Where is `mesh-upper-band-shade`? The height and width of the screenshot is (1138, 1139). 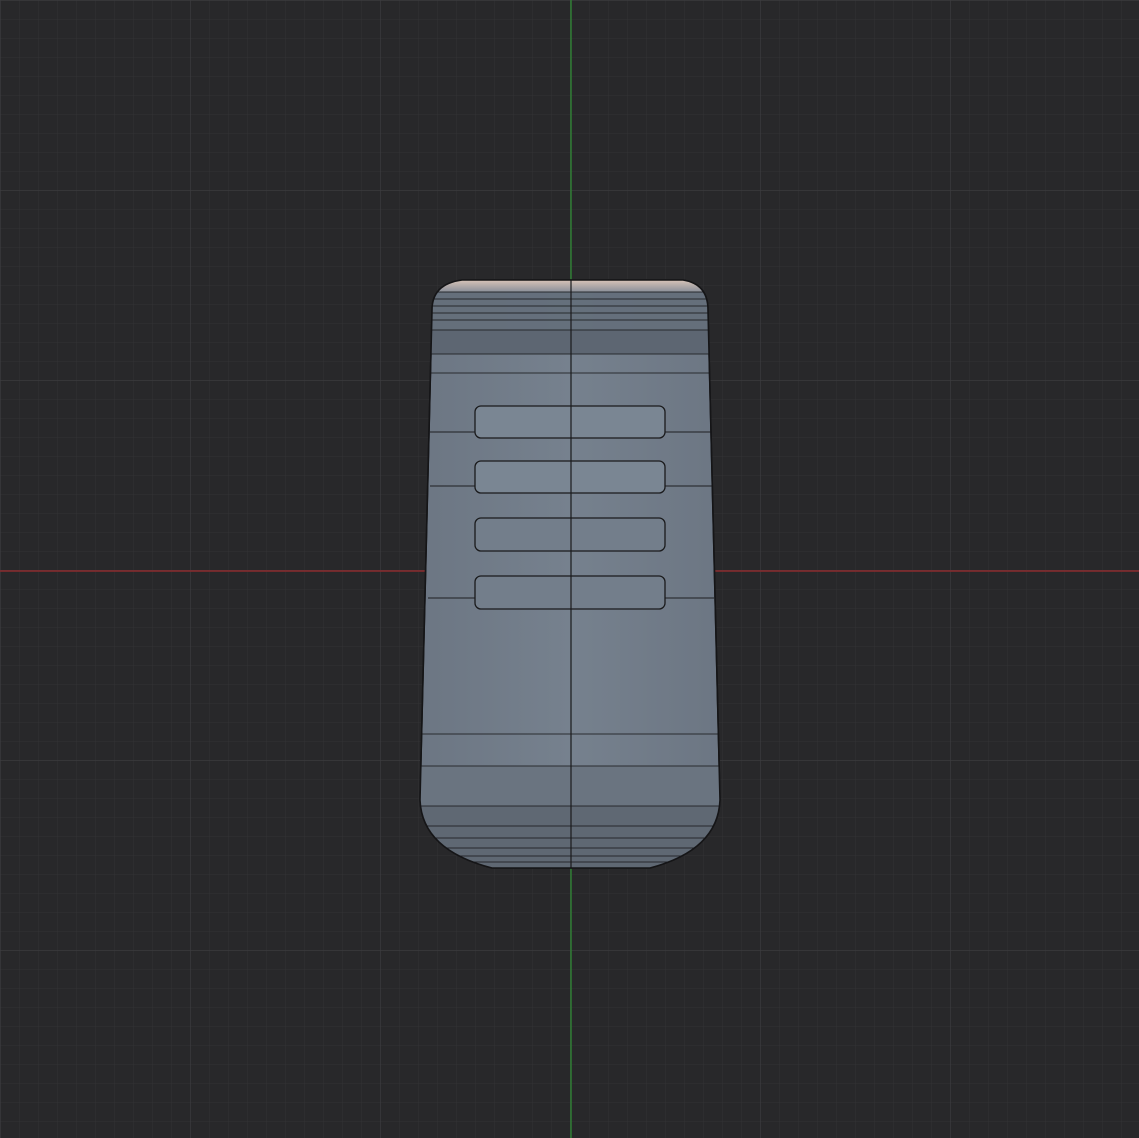
mesh-upper-band-shade is located at coordinates (570, 342).